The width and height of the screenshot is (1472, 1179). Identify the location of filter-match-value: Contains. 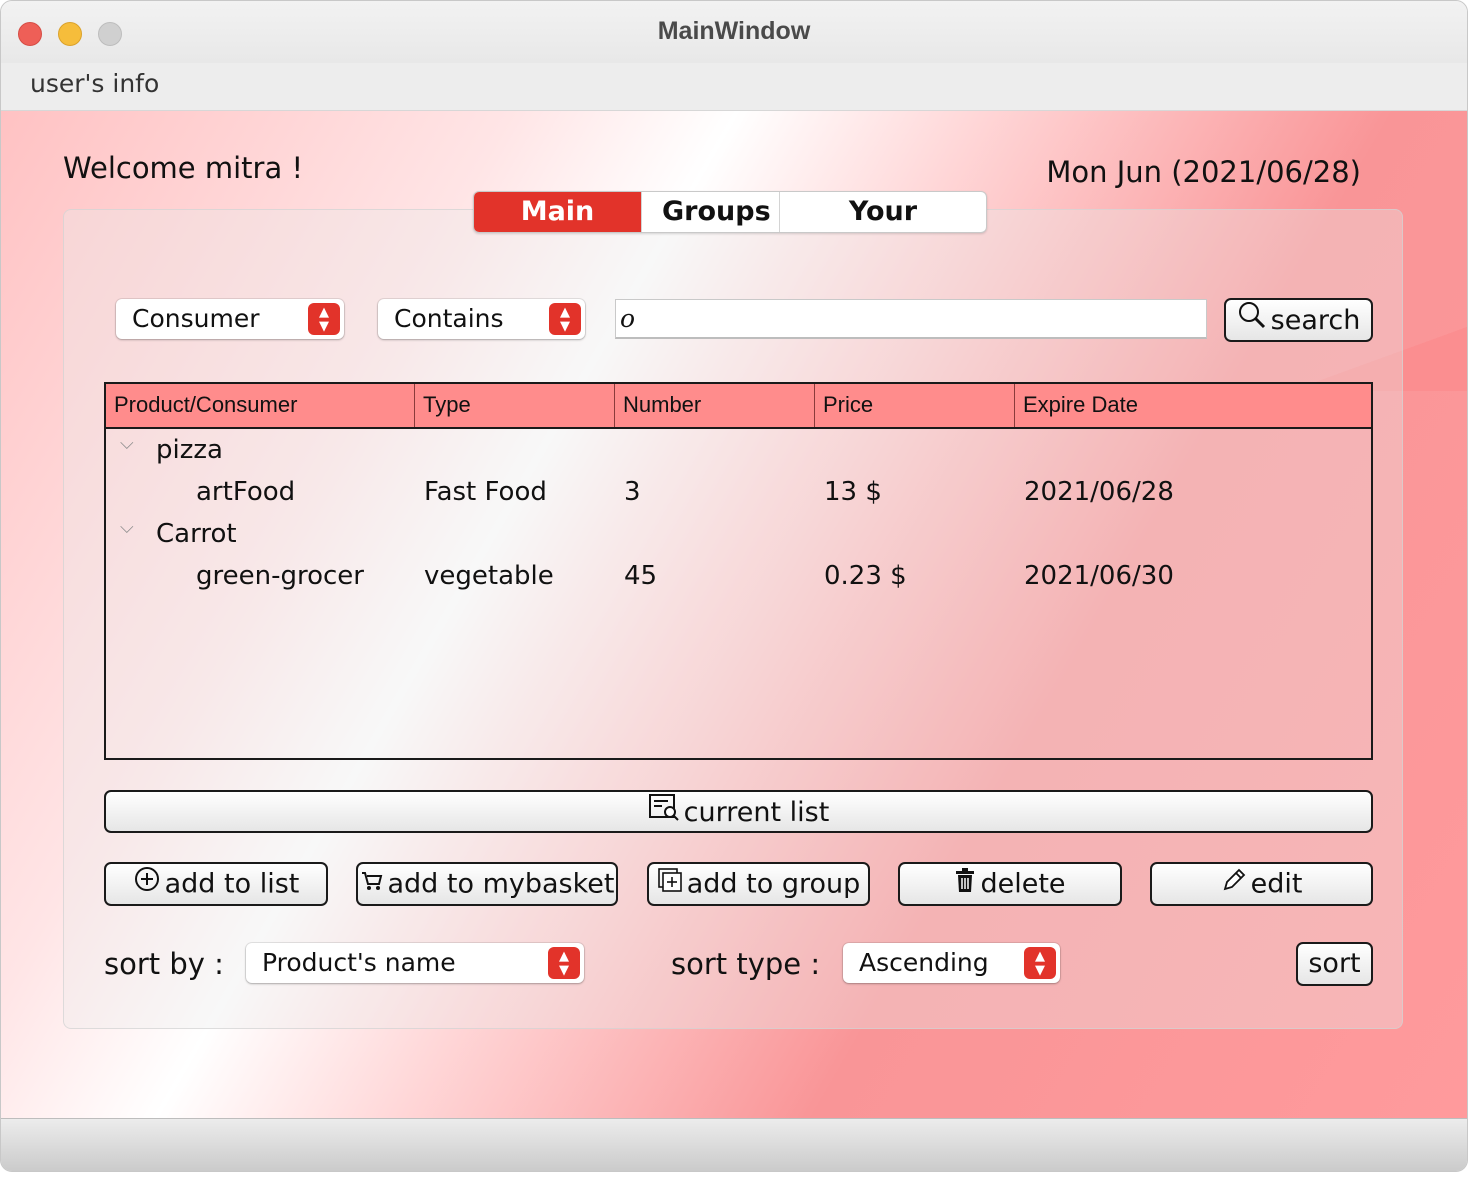
(449, 318).